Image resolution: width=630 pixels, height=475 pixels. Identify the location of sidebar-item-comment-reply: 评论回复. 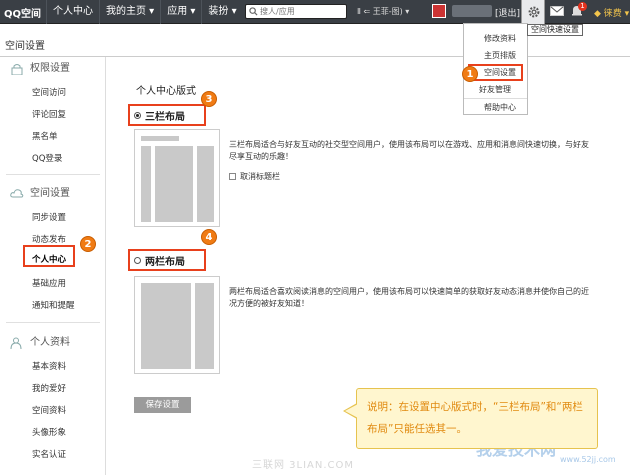
(49, 114).